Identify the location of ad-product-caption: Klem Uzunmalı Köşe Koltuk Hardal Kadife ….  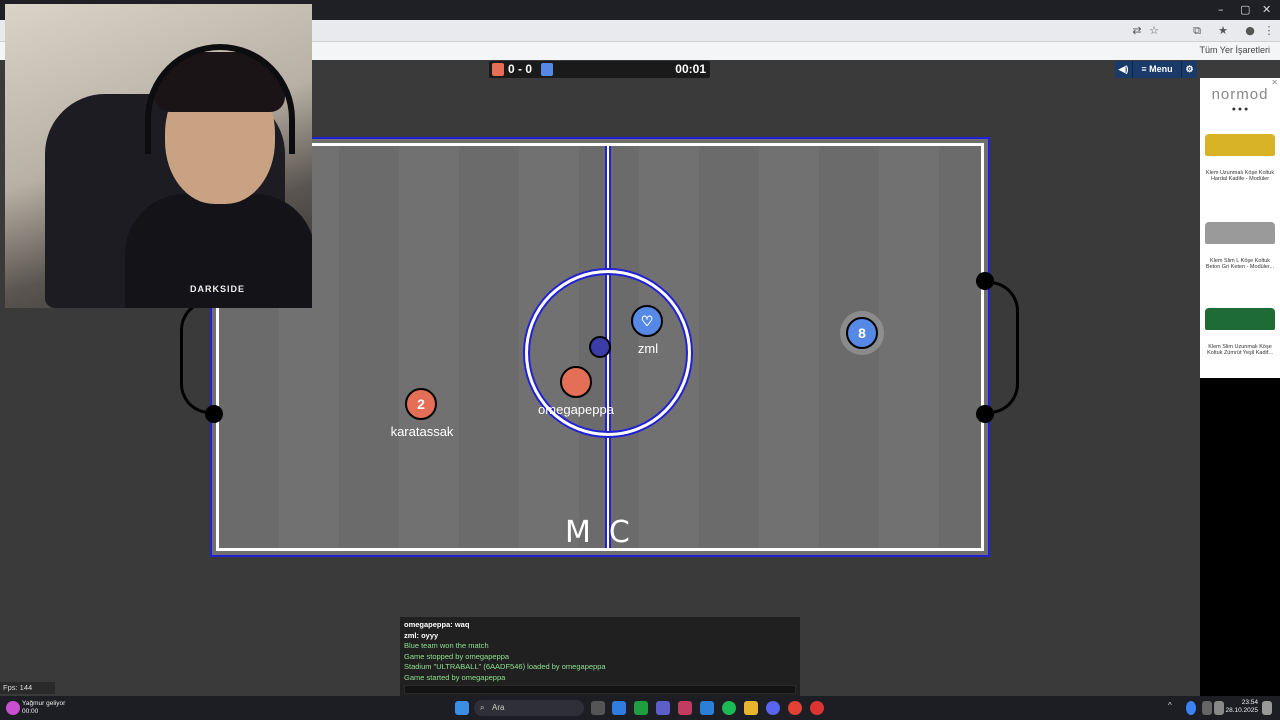
(1240, 176).